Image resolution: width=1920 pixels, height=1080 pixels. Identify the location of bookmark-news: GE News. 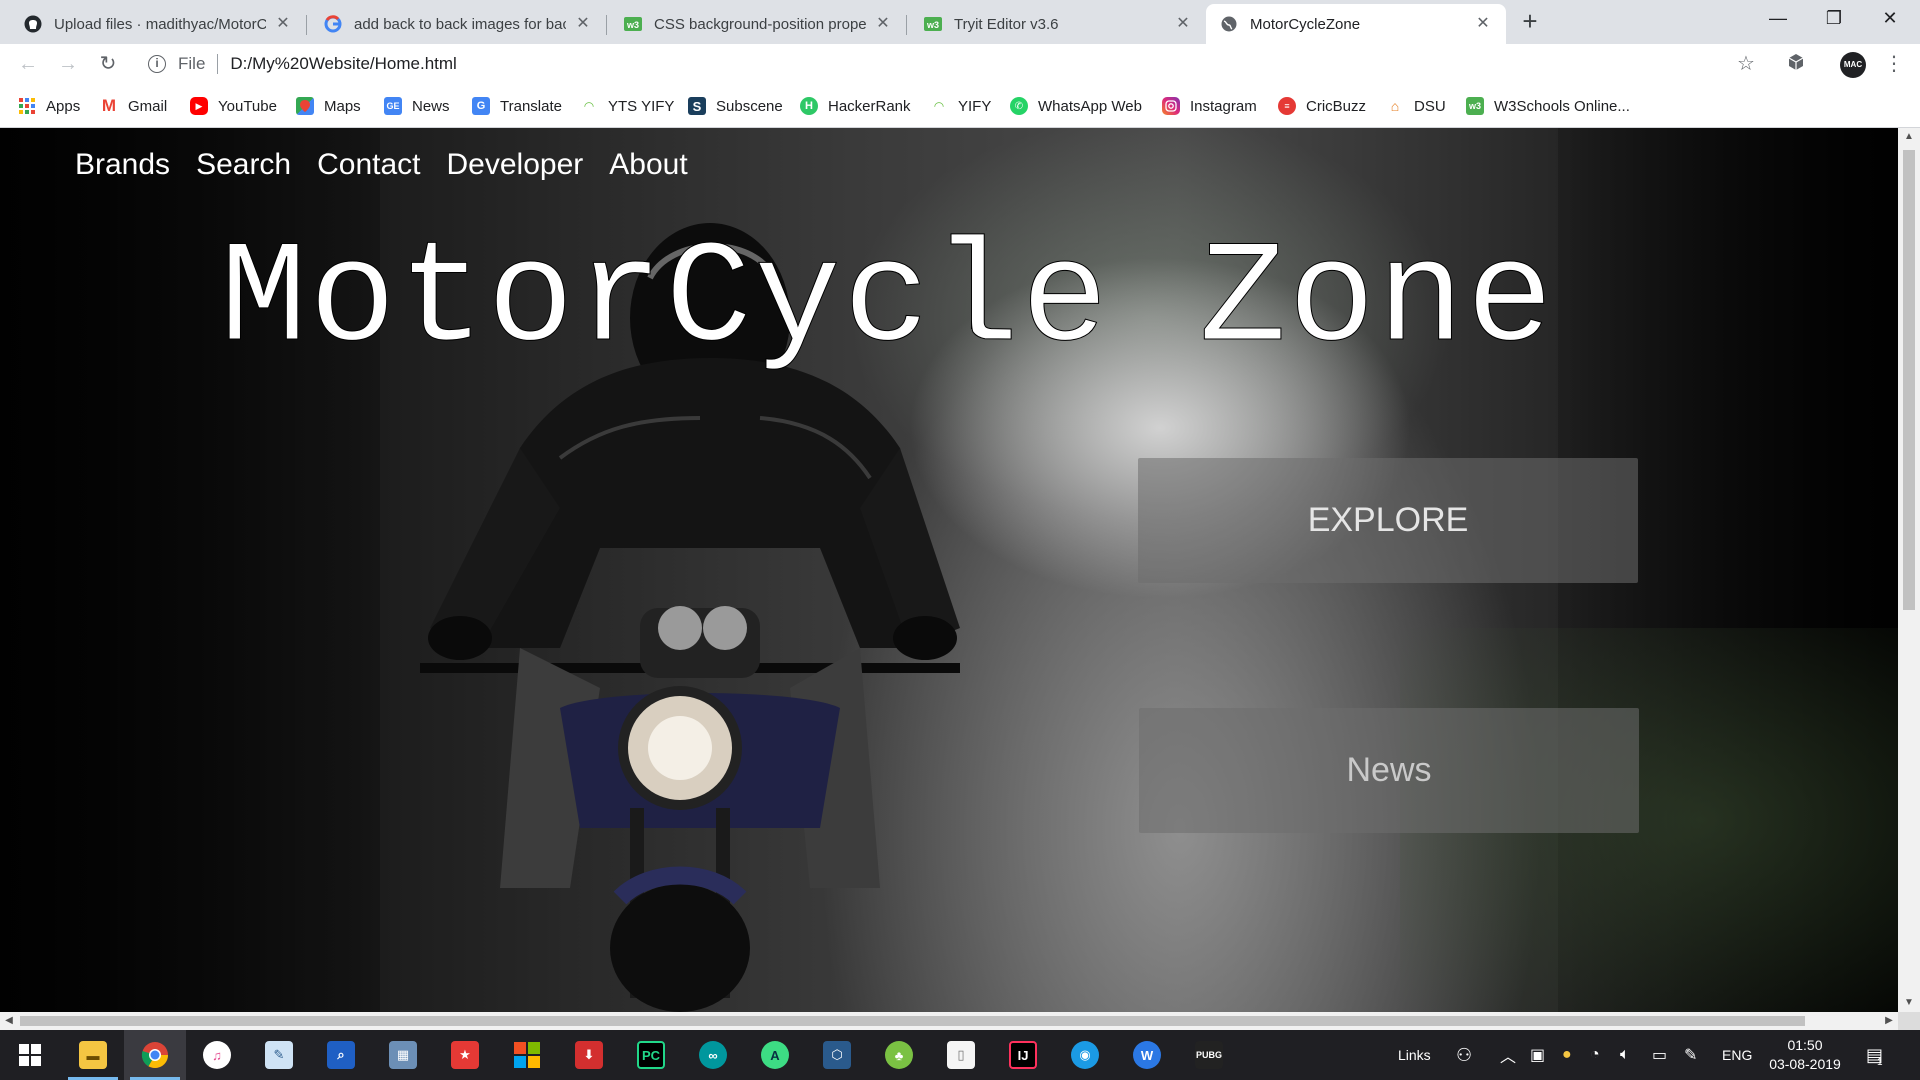
(417, 106).